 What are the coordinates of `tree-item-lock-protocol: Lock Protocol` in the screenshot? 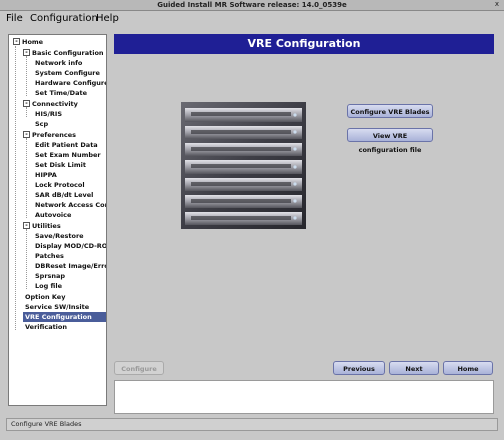 It's located at (60, 185).